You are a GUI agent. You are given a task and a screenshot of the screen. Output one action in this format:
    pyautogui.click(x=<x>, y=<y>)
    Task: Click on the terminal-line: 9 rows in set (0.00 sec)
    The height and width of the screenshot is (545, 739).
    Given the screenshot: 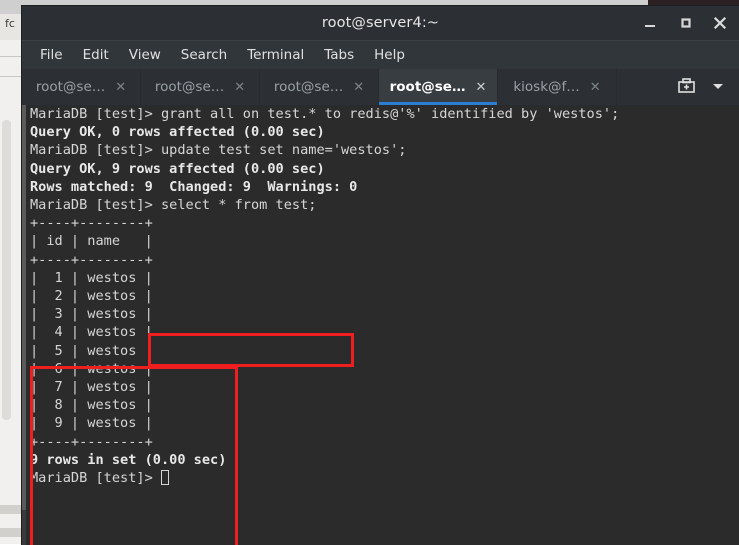 What is the action you would take?
    pyautogui.click(x=128, y=459)
    